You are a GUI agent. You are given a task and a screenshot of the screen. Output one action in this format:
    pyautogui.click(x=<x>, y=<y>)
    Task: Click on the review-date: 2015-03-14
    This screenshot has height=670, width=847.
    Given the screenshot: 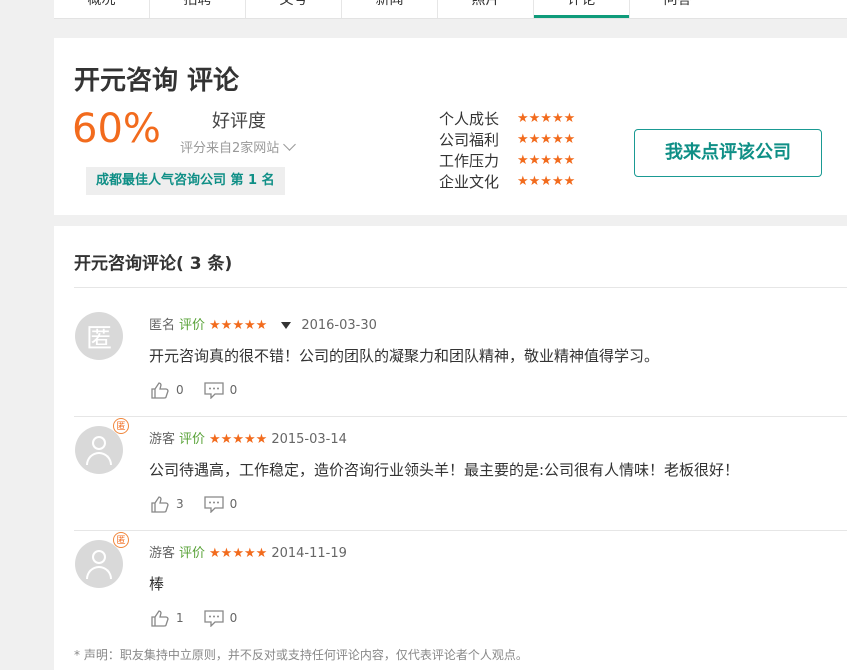 What is the action you would take?
    pyautogui.click(x=309, y=439)
    